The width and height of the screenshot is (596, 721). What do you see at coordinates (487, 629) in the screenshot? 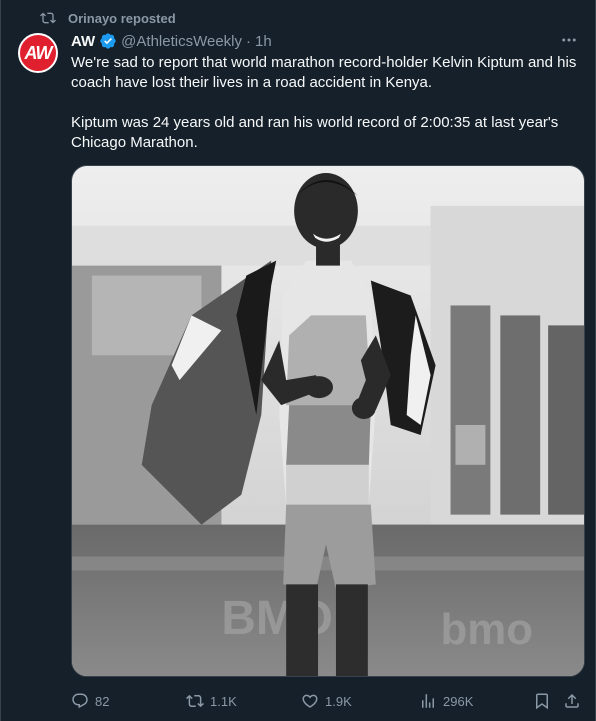
I see `svg-text: bmo` at bounding box center [487, 629].